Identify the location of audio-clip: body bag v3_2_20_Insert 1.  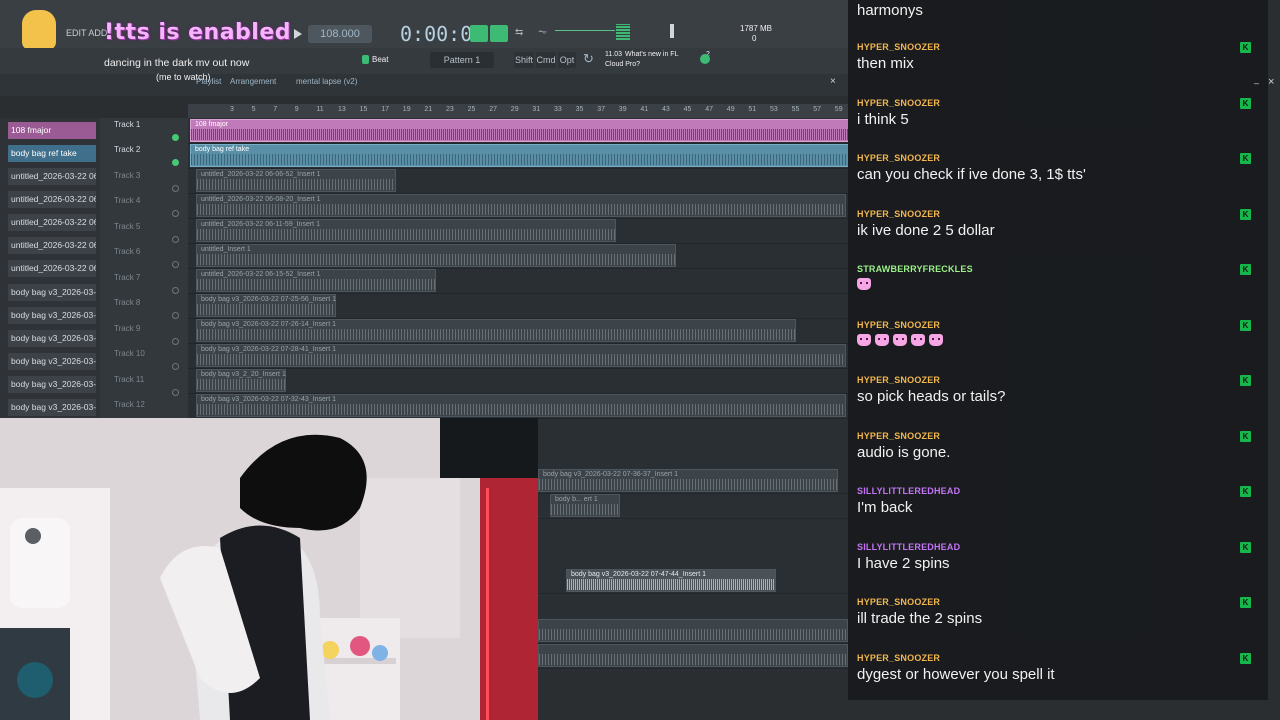
(241, 380).